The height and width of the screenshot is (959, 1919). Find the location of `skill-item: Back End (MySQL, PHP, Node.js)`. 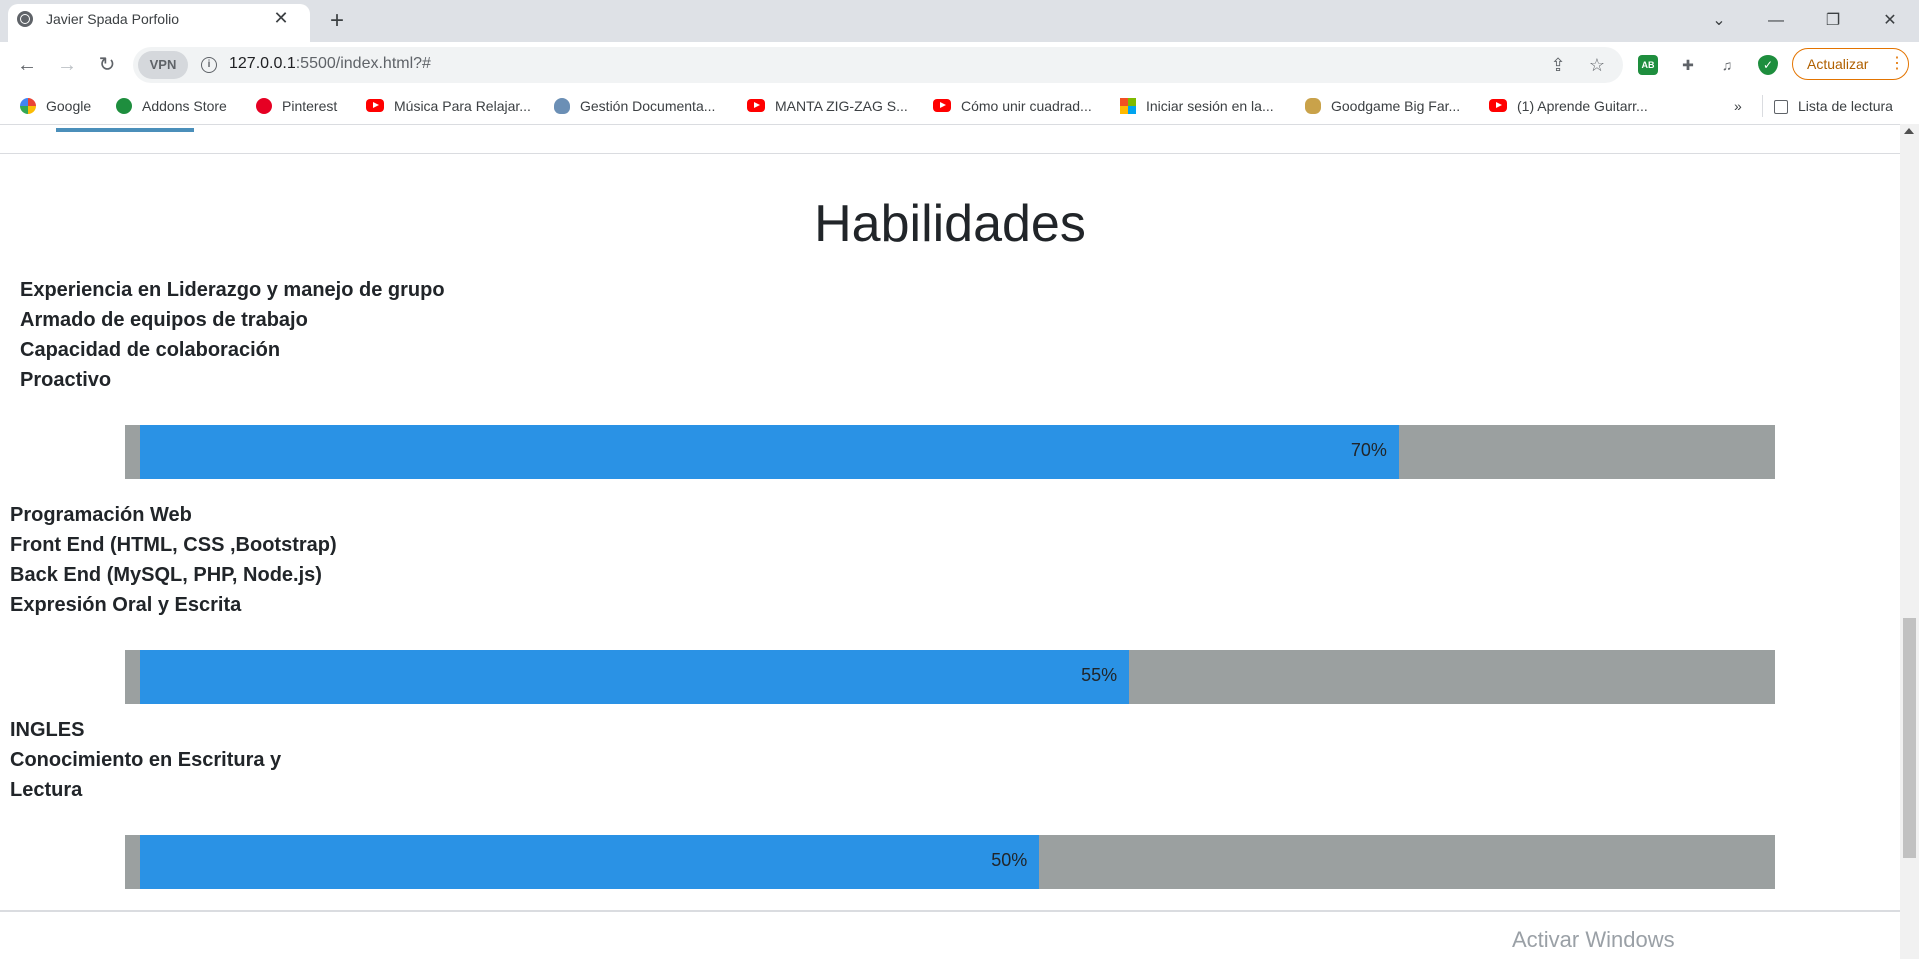

skill-item: Back End (MySQL, PHP, Node.js) is located at coordinates (166, 575).